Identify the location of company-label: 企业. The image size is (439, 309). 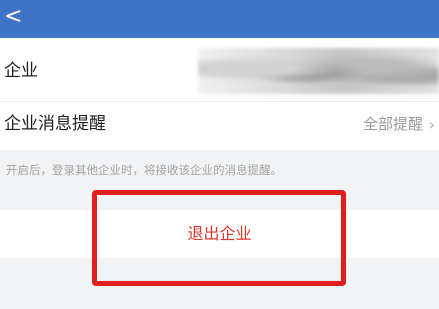
(21, 71).